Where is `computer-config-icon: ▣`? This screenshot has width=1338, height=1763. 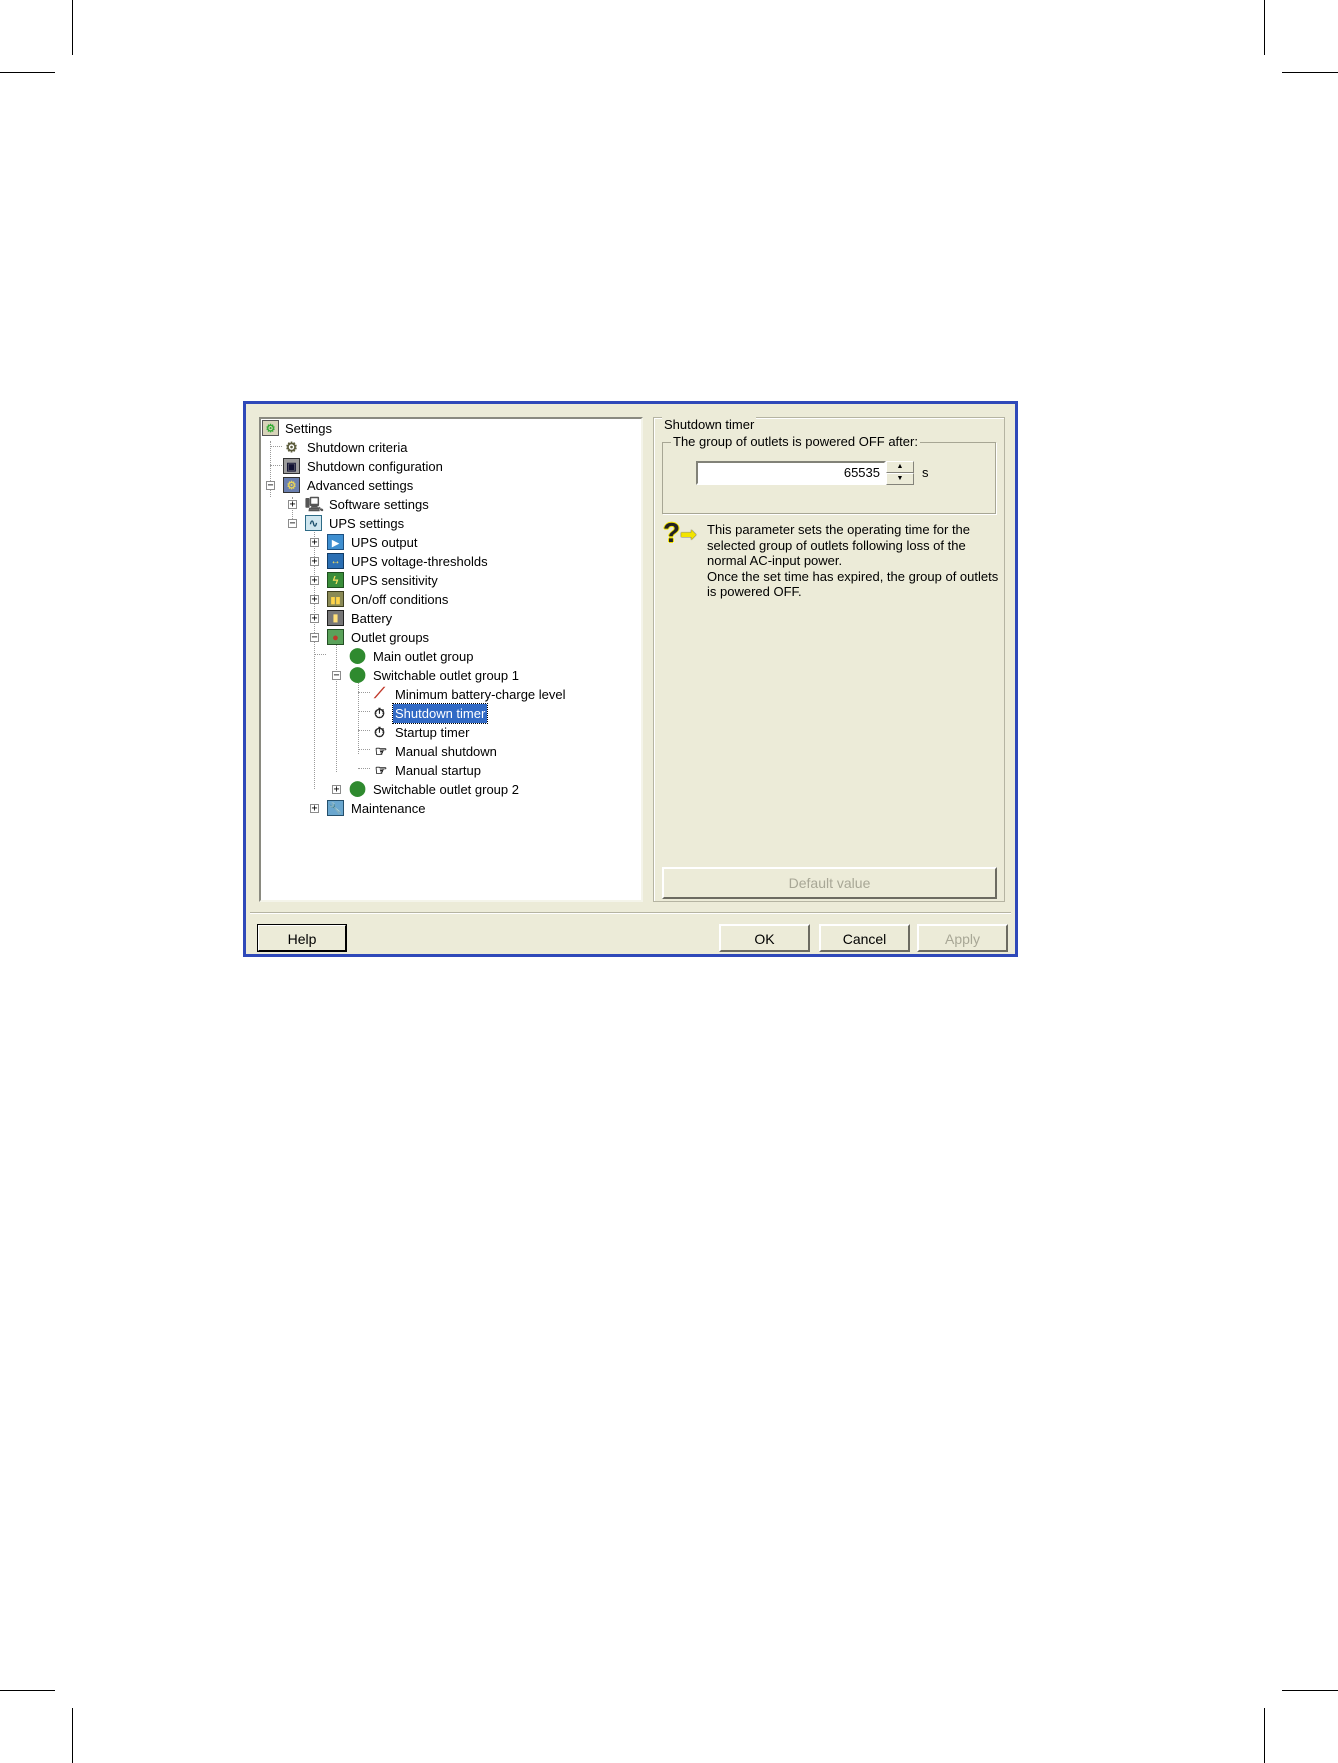
computer-config-icon: ▣ is located at coordinates (291, 466).